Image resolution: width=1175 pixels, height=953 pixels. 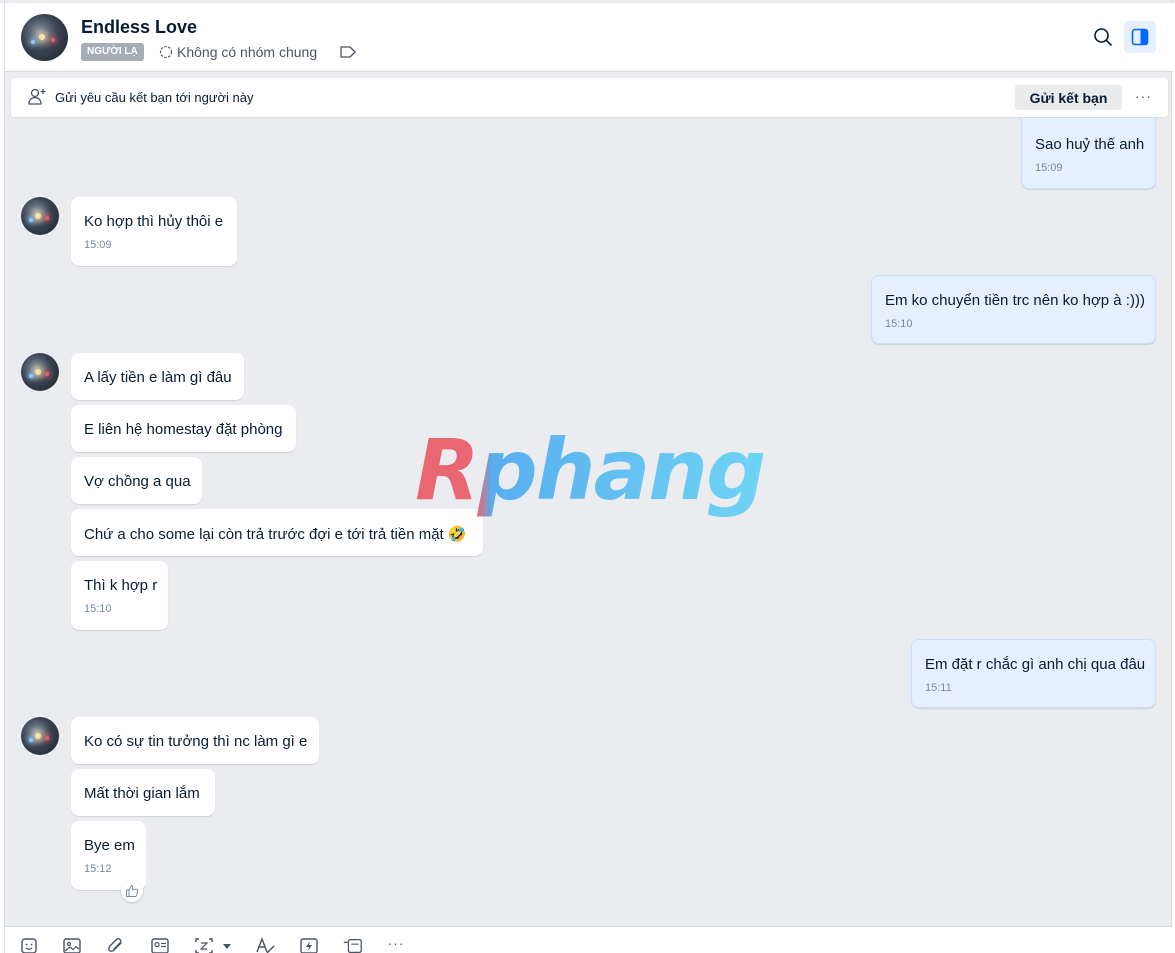 What do you see at coordinates (247, 52) in the screenshot?
I see `common-groups-label: Không có nhóm chung` at bounding box center [247, 52].